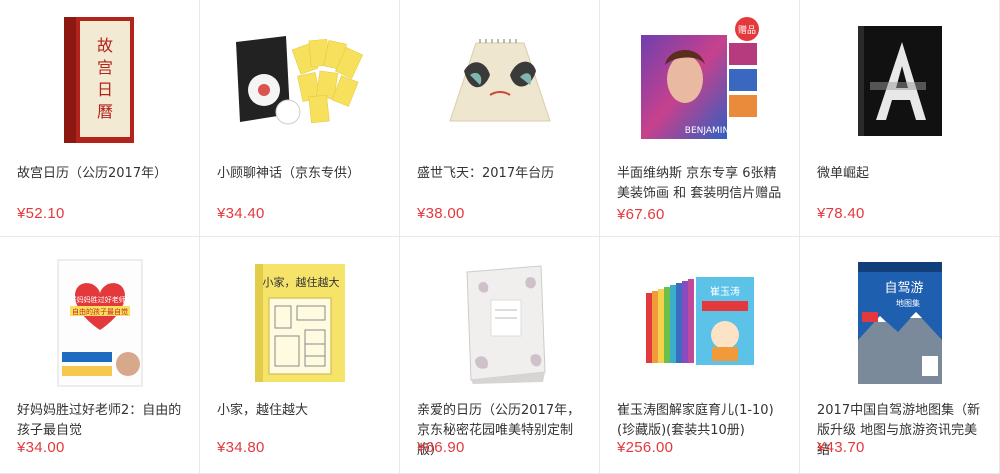  I want to click on product-card: 亲爱的日历（公历2017年，京东秘密花园唯美特别定制版） ¥66.90, so click(500, 355).